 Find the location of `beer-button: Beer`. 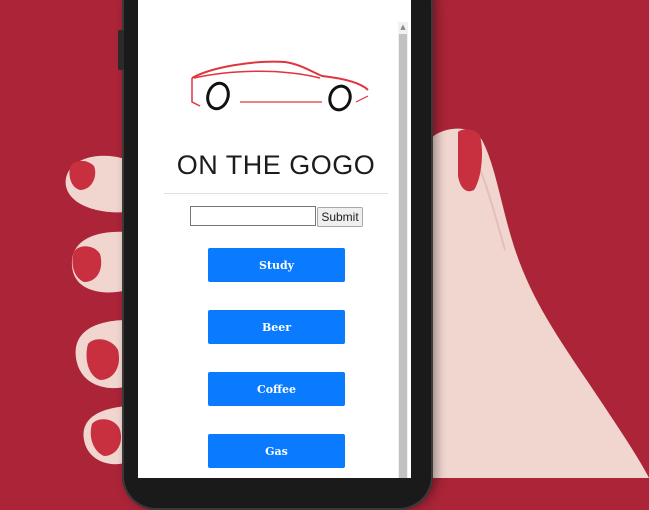

beer-button: Beer is located at coordinates (276, 327).